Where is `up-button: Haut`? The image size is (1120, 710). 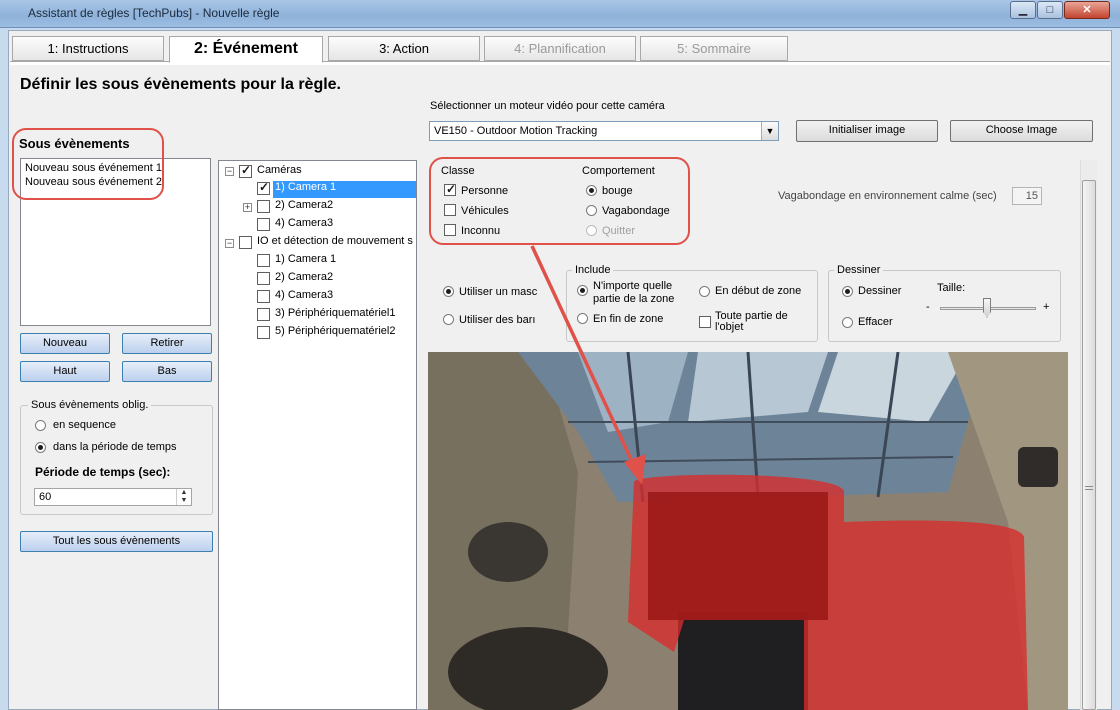 up-button: Haut is located at coordinates (65, 371).